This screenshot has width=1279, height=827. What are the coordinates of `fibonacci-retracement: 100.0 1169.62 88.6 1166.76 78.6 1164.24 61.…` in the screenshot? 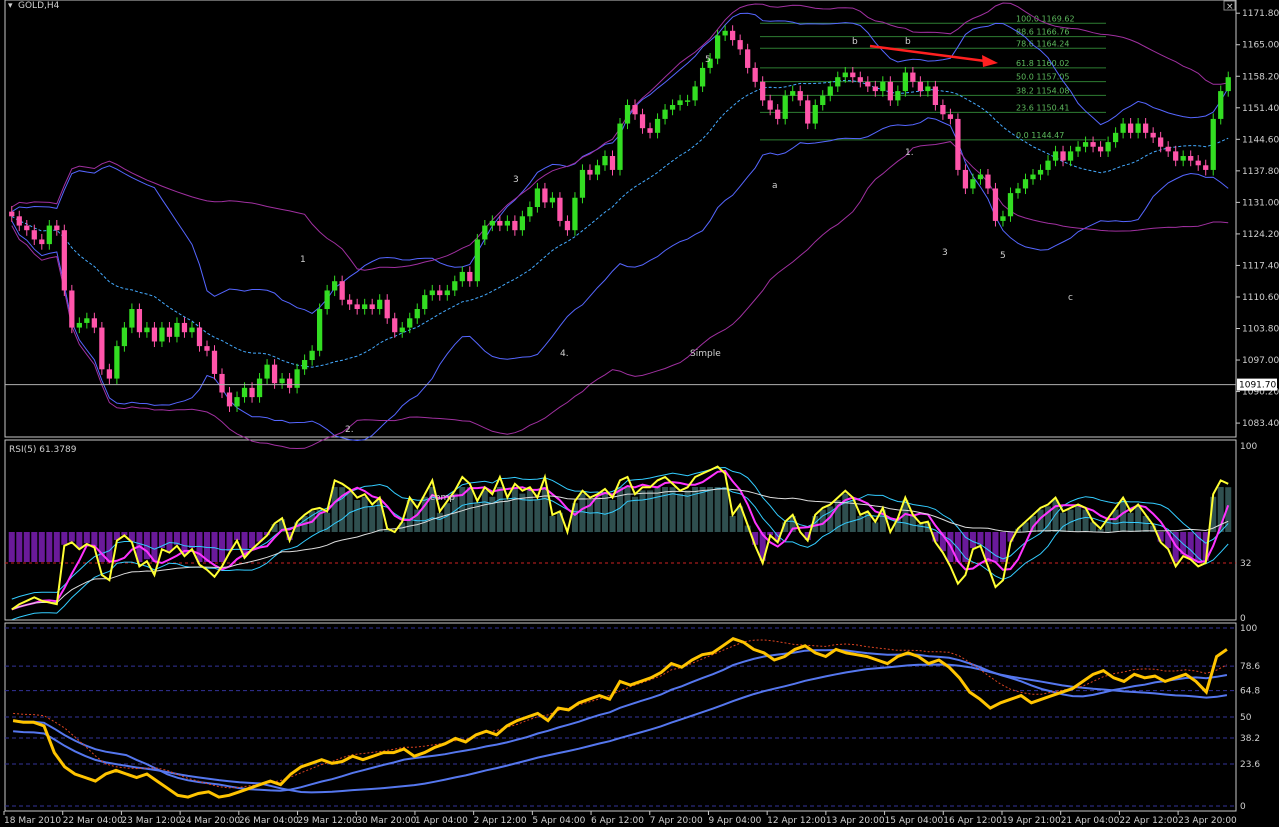 It's located at (933, 77).